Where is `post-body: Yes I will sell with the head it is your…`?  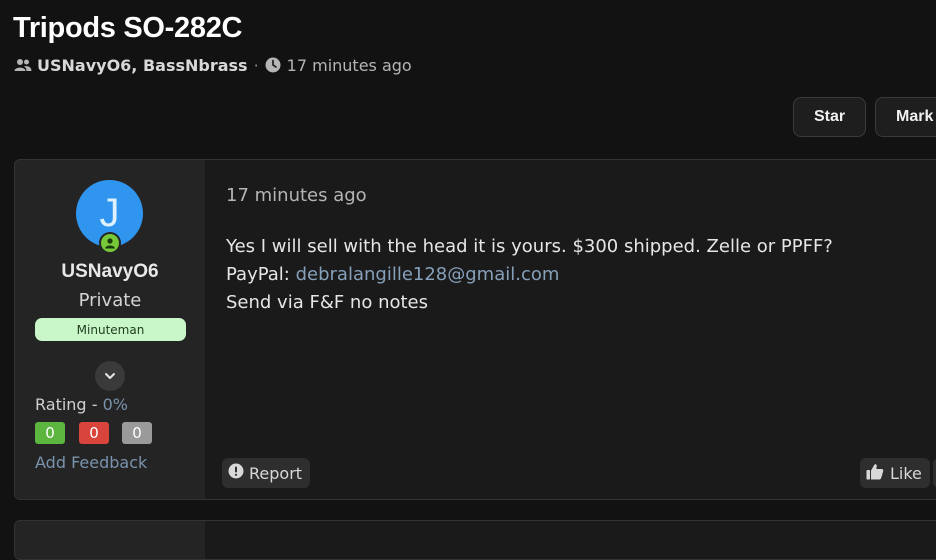
post-body: Yes I will sell with the head it is your… is located at coordinates (529, 275).